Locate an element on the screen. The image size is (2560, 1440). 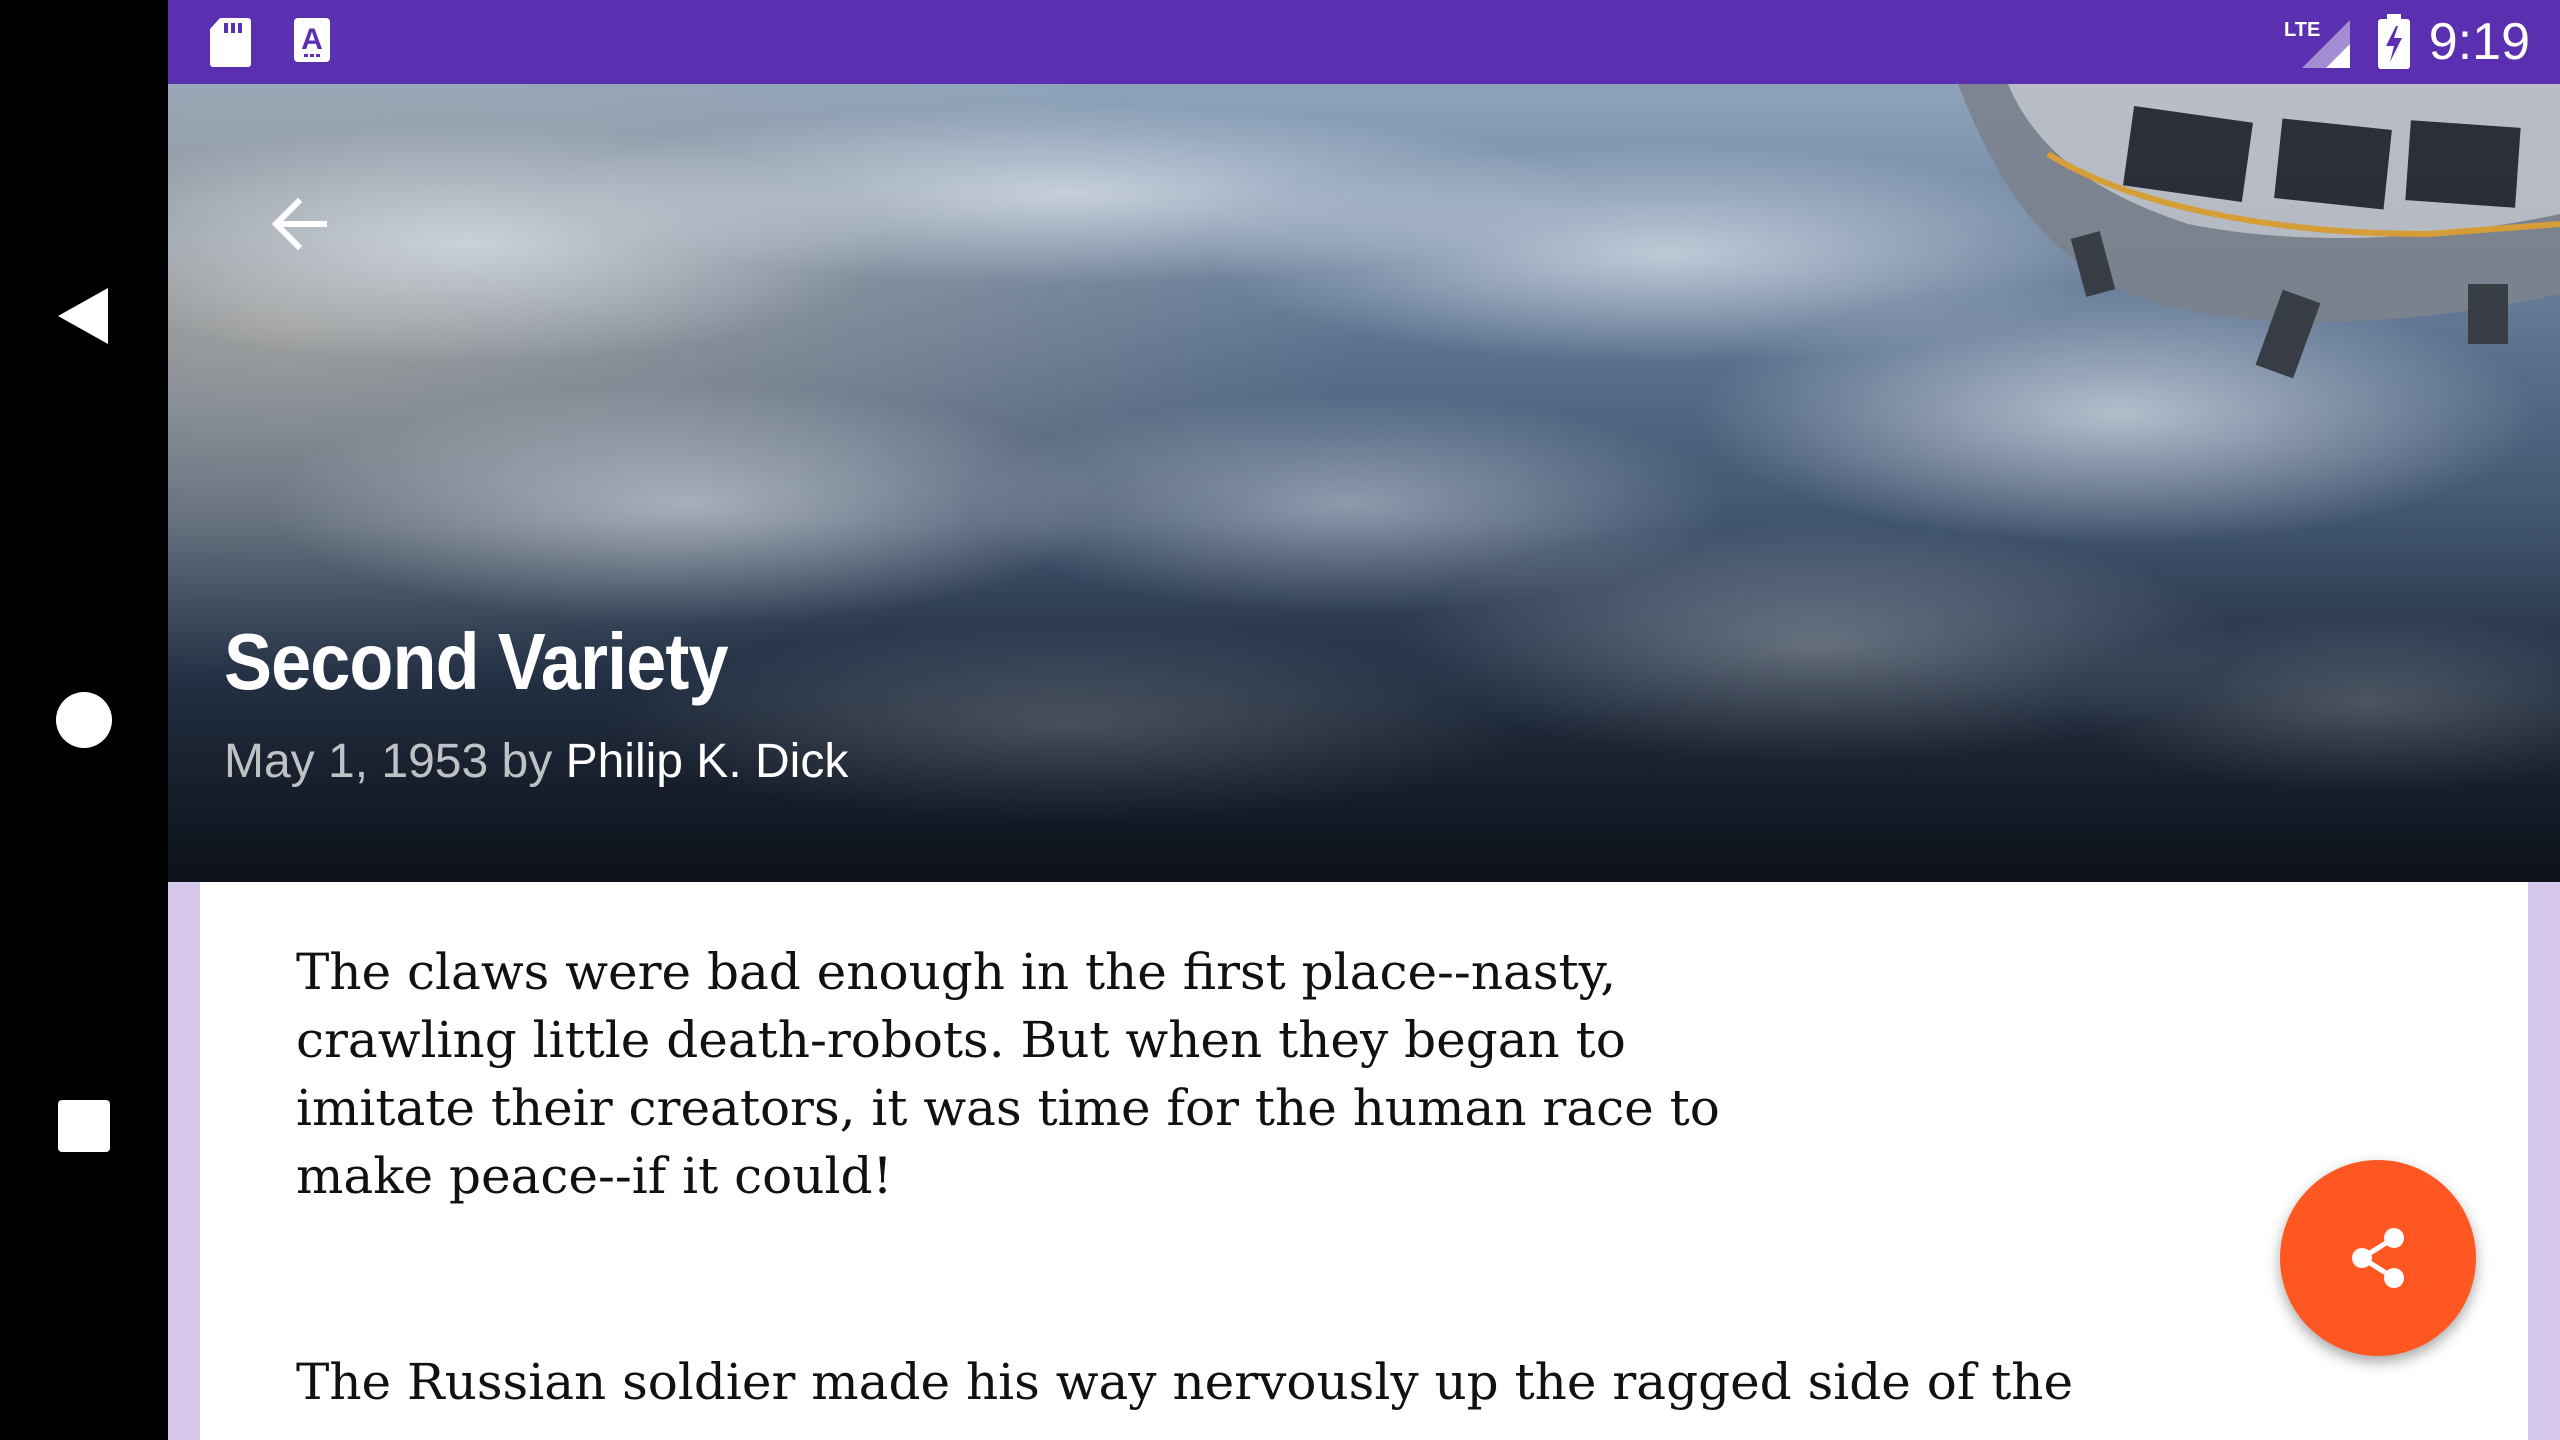
article-date: May 1, 1953 is located at coordinates (356, 761).